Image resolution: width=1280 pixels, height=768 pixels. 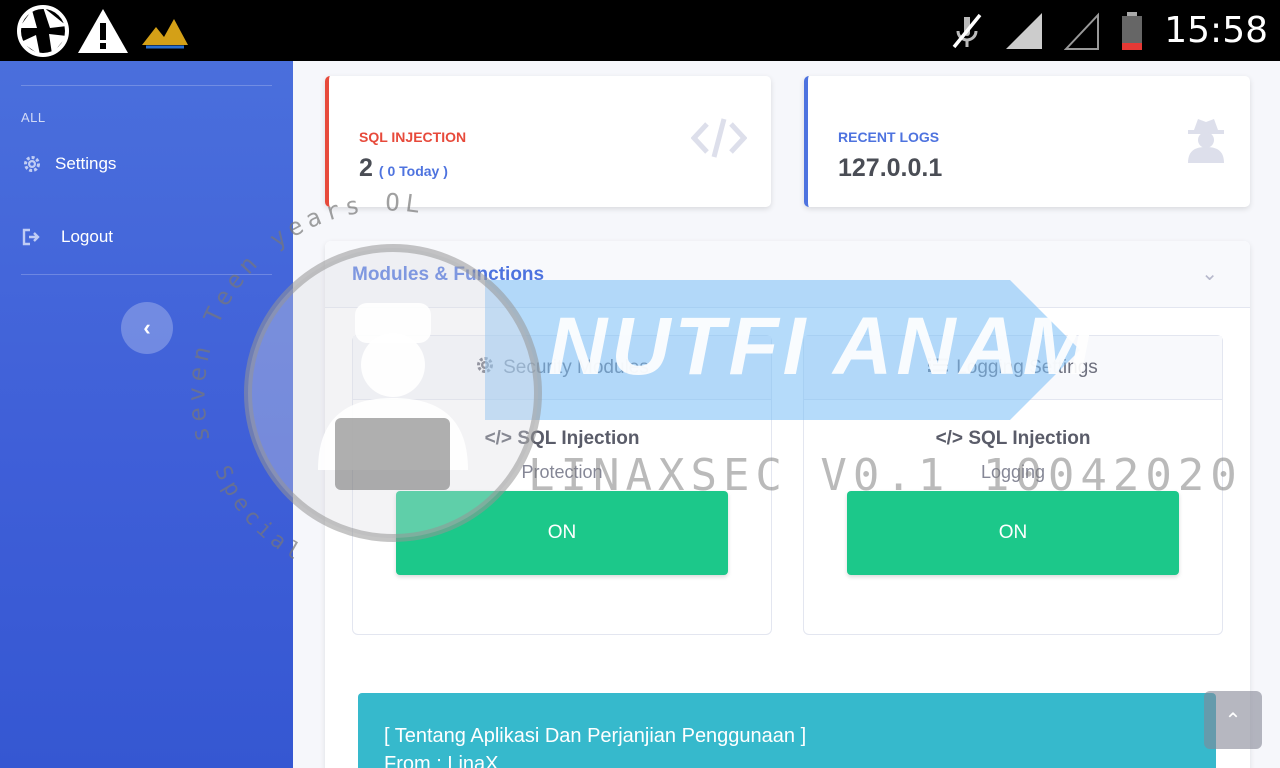 I want to click on security-modules-header: Security Modules, so click(x=562, y=368).